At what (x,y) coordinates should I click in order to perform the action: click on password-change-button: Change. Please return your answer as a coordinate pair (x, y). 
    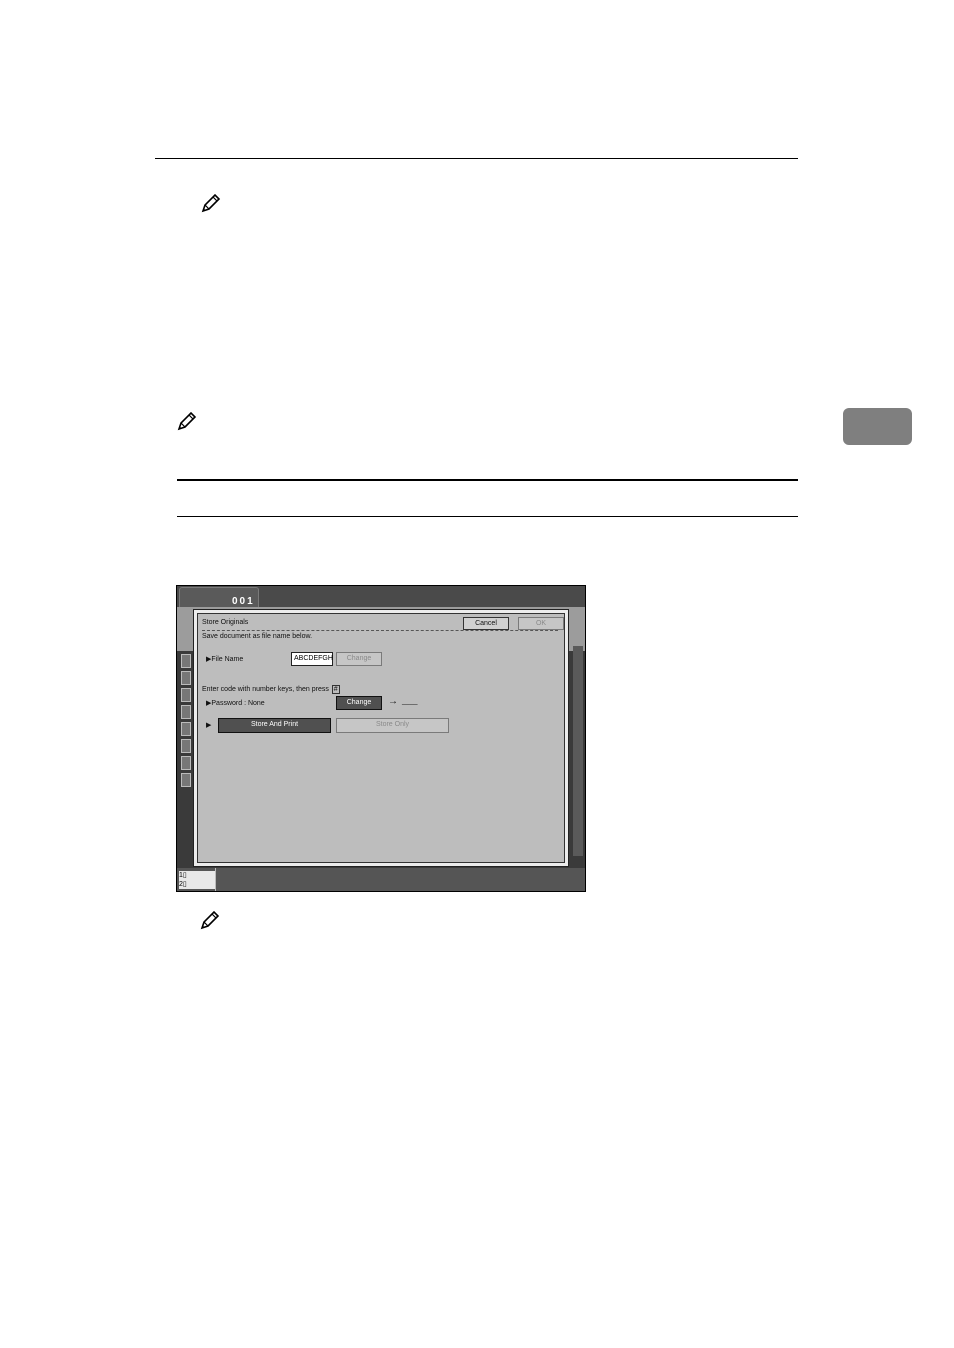
    Looking at the image, I should click on (359, 703).